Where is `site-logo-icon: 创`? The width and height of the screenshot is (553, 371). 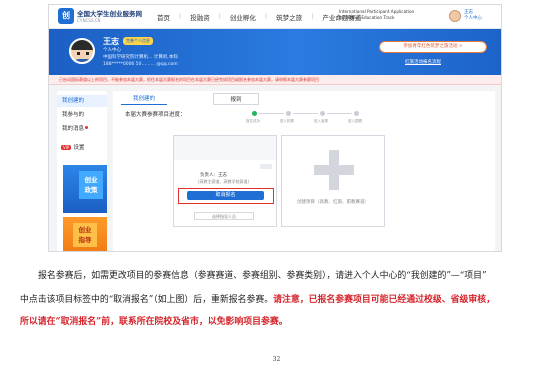
site-logo-icon: 创 is located at coordinates (66, 16).